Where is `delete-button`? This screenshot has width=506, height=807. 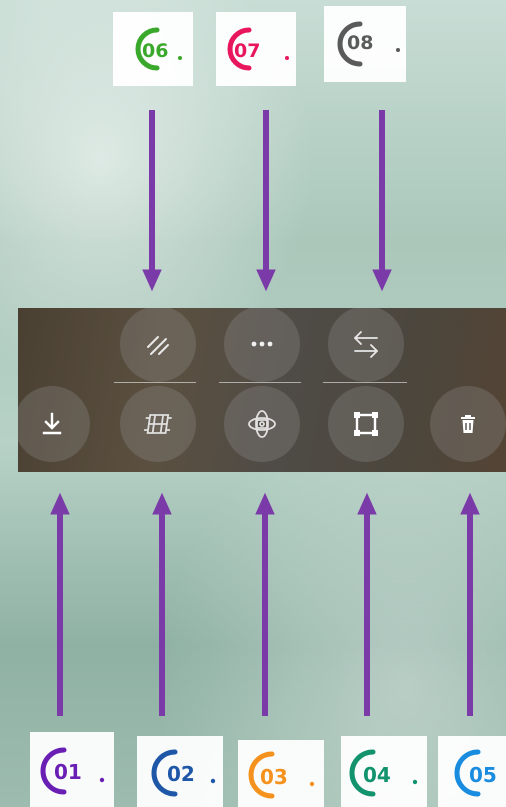 delete-button is located at coordinates (468, 424).